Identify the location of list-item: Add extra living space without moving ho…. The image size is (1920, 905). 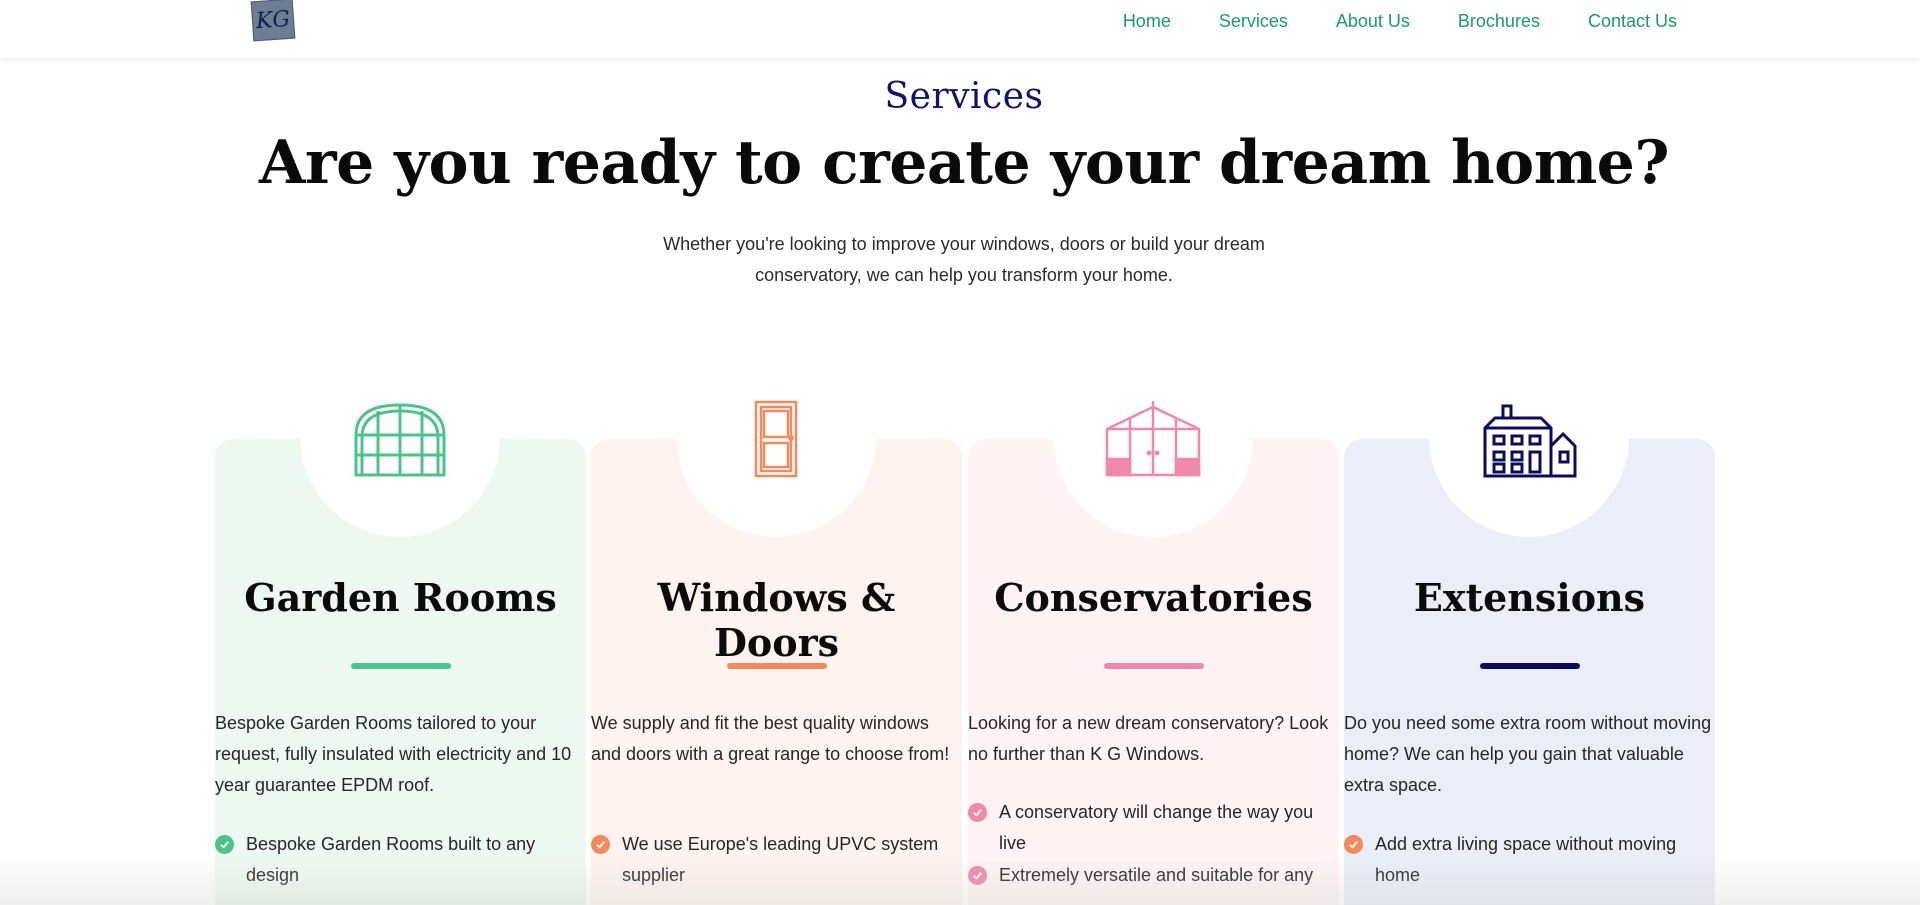
(1529, 860).